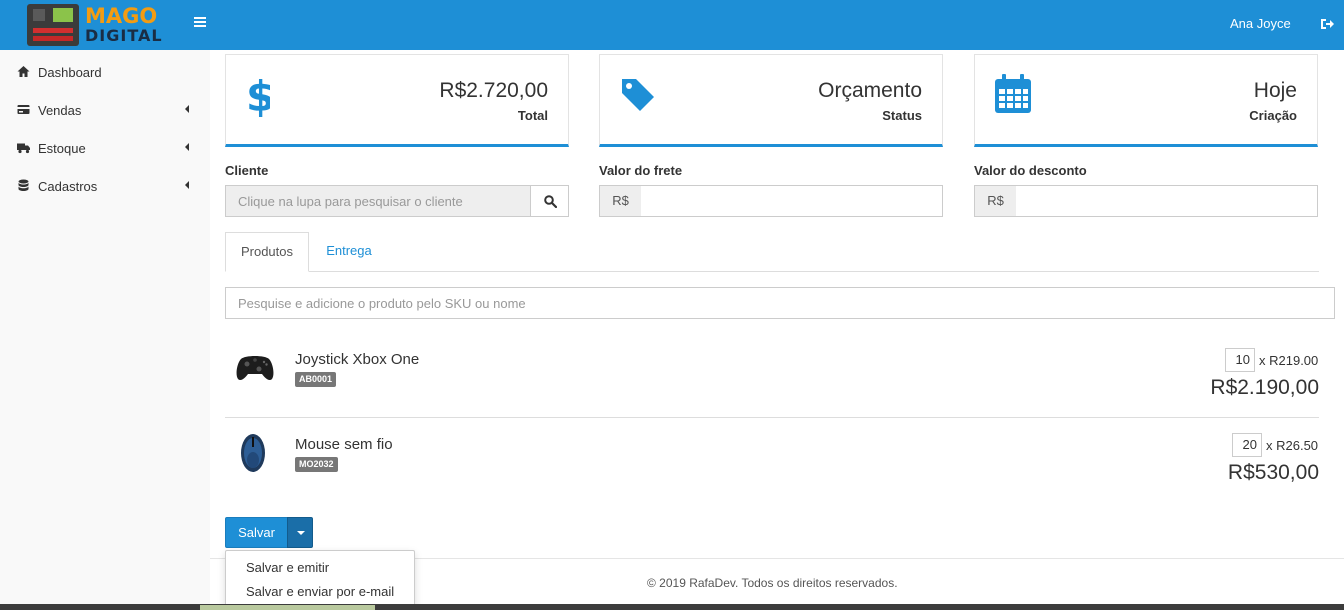  Describe the element at coordinates (772, 271) in the screenshot. I see `tabs-divider` at that location.